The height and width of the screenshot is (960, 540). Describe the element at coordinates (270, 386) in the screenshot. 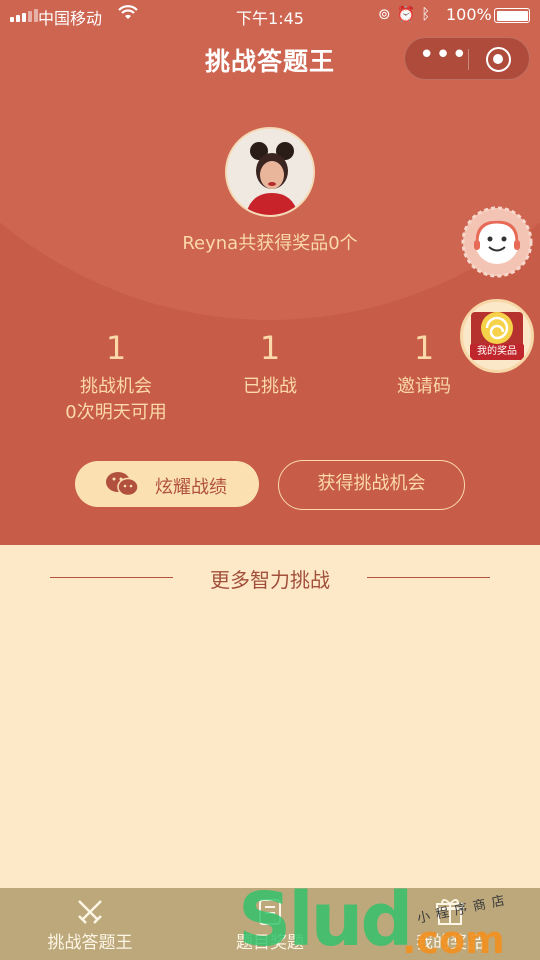

I see `stat-label: 已挑战` at that location.